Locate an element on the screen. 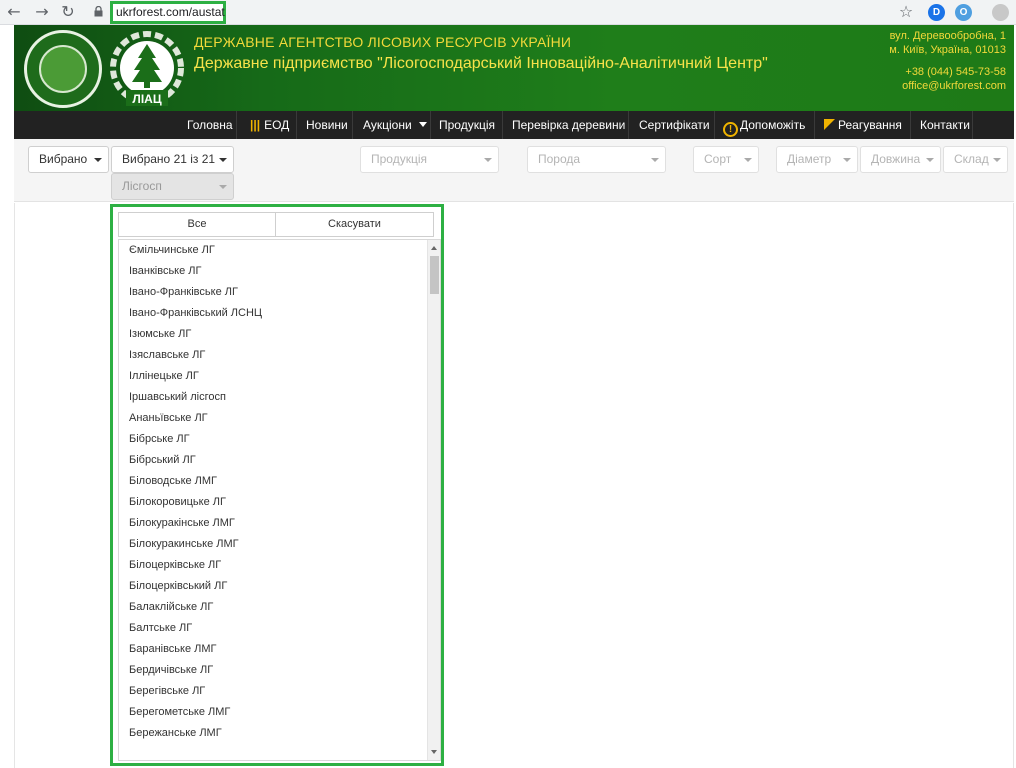 Image resolution: width=1016 pixels, height=768 pixels. nav-item-wood-check: Перевірка деревини is located at coordinates (568, 125).